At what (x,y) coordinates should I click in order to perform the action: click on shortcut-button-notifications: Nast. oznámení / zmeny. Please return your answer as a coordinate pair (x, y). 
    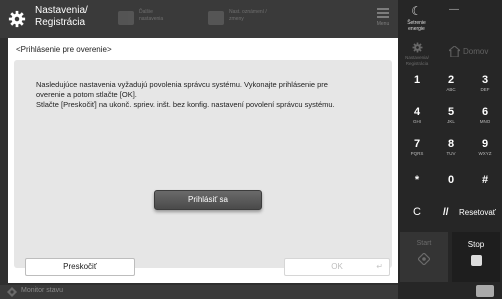
    Looking at the image, I should click on (253, 19).